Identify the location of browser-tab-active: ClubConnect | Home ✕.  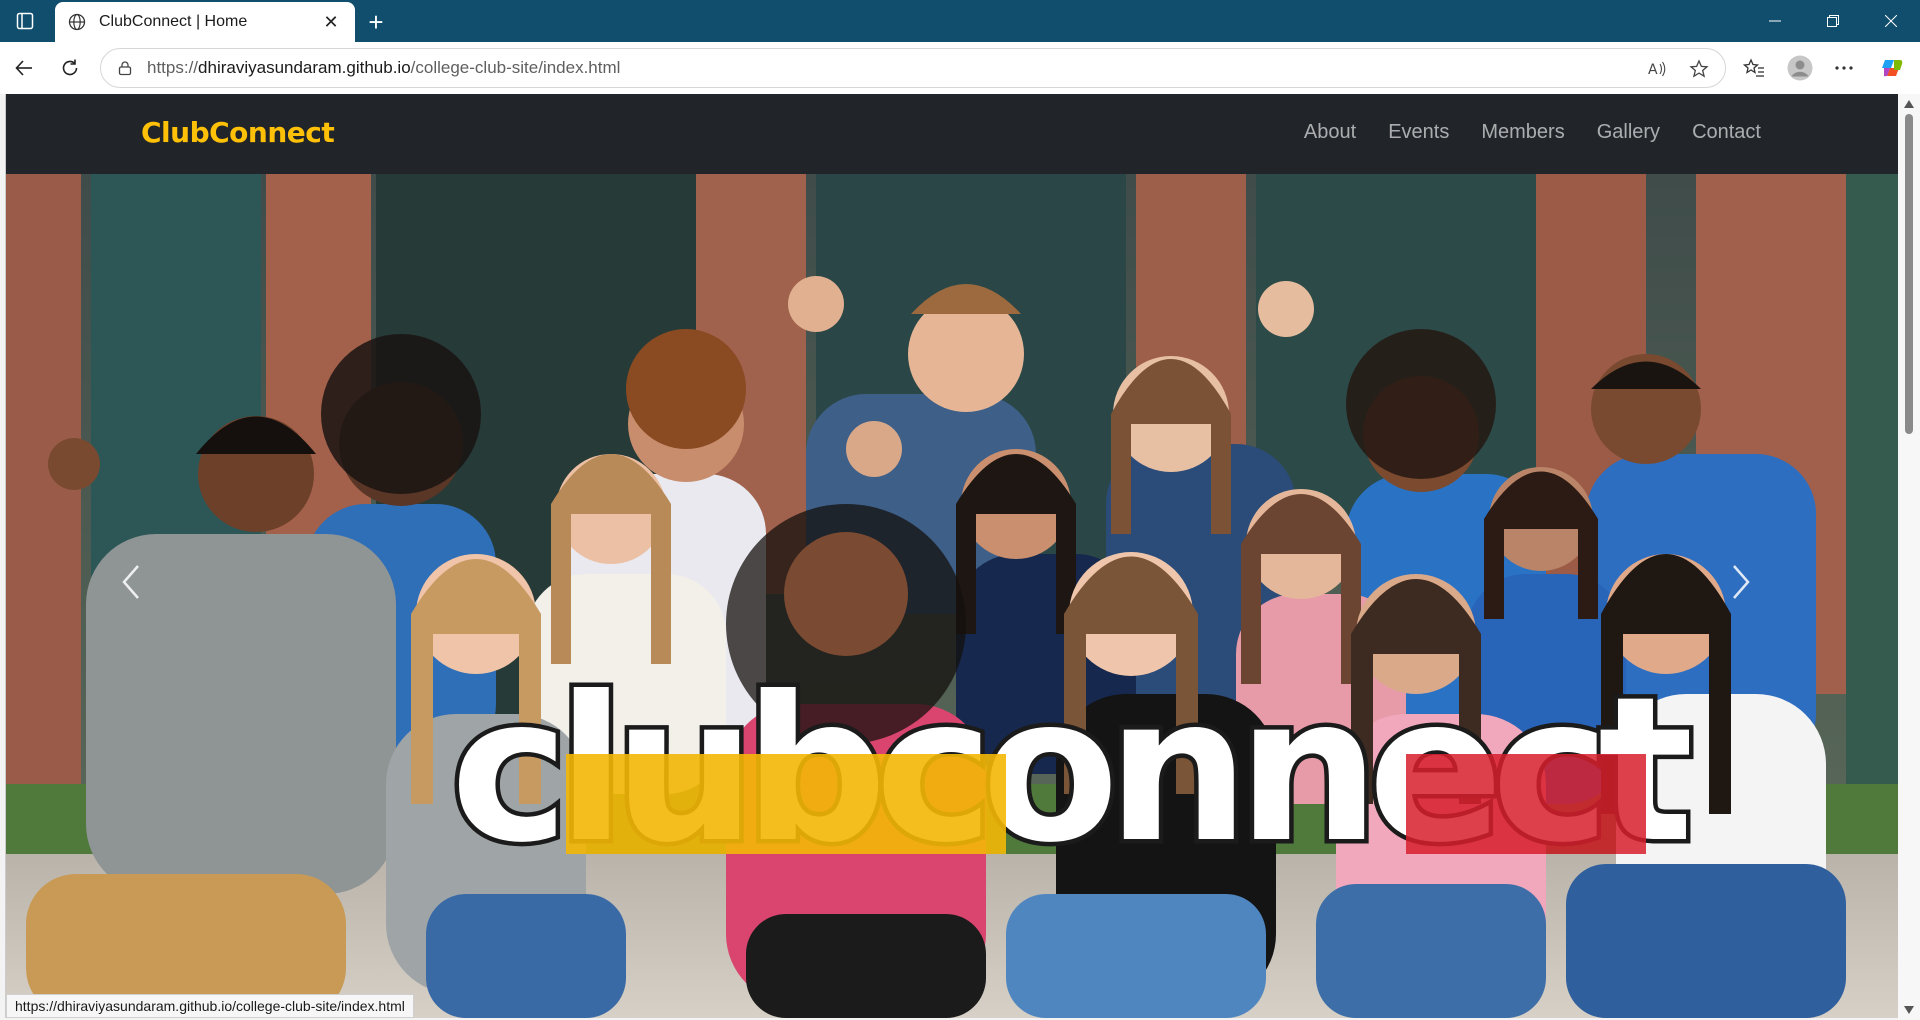
(205, 22).